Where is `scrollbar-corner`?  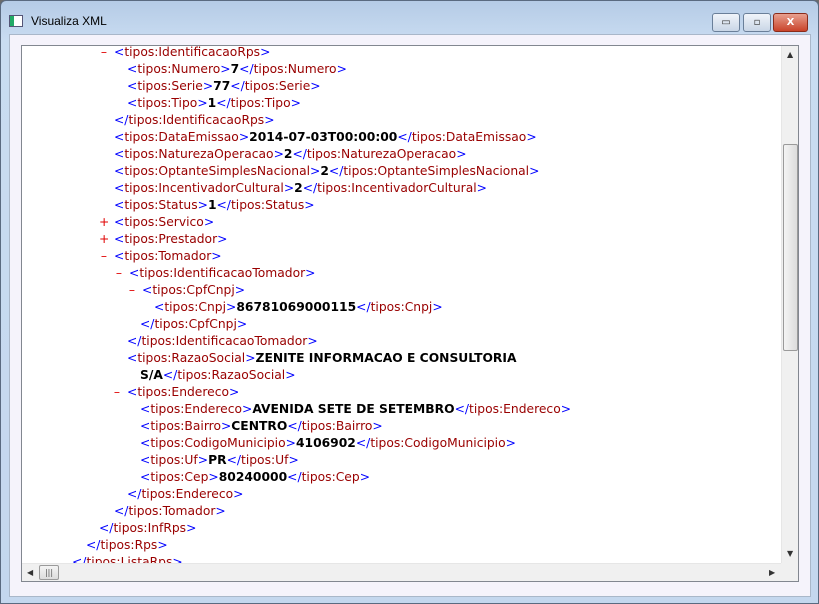 scrollbar-corner is located at coordinates (789, 572).